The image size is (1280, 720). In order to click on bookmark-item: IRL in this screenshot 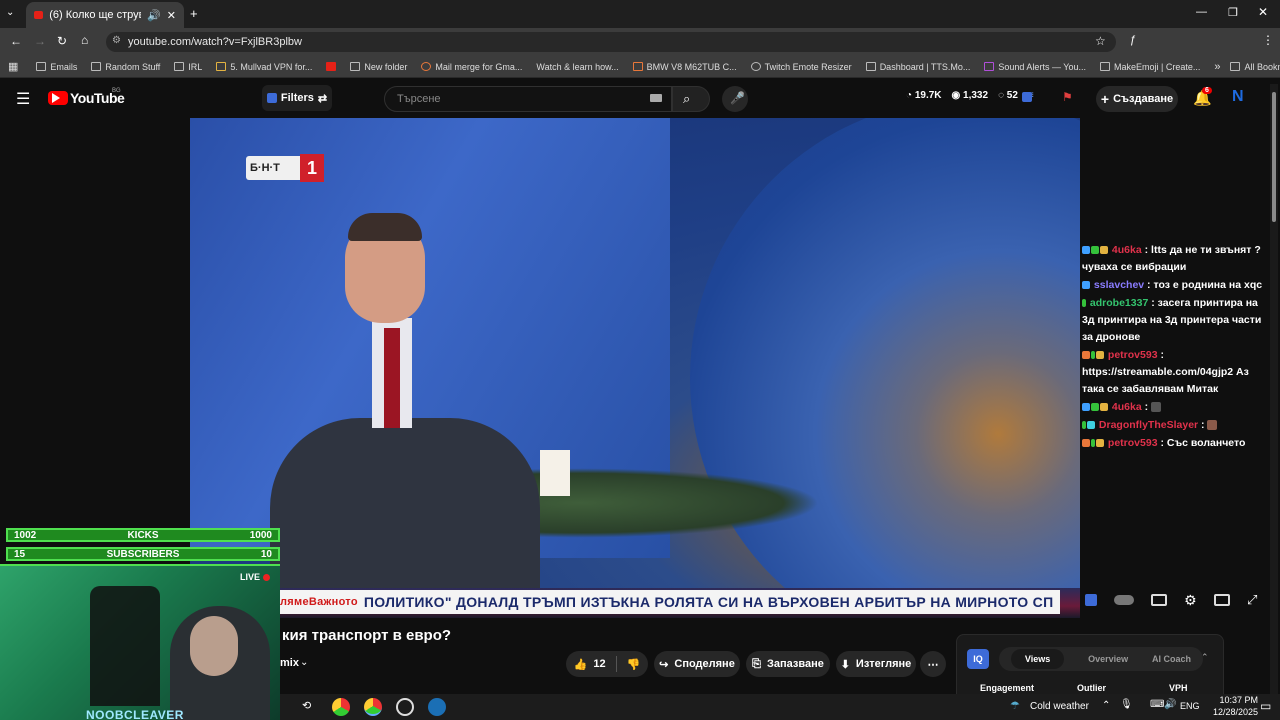, I will do `click(188, 67)`.